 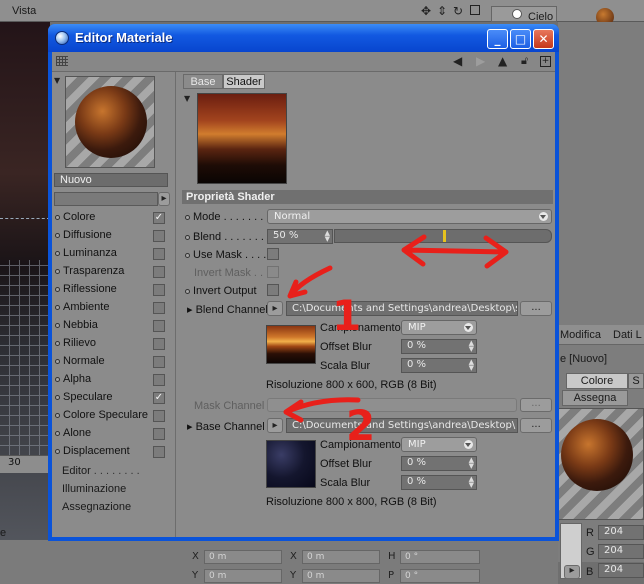 I want to click on double-arrow-annotation, so click(x=455, y=251).